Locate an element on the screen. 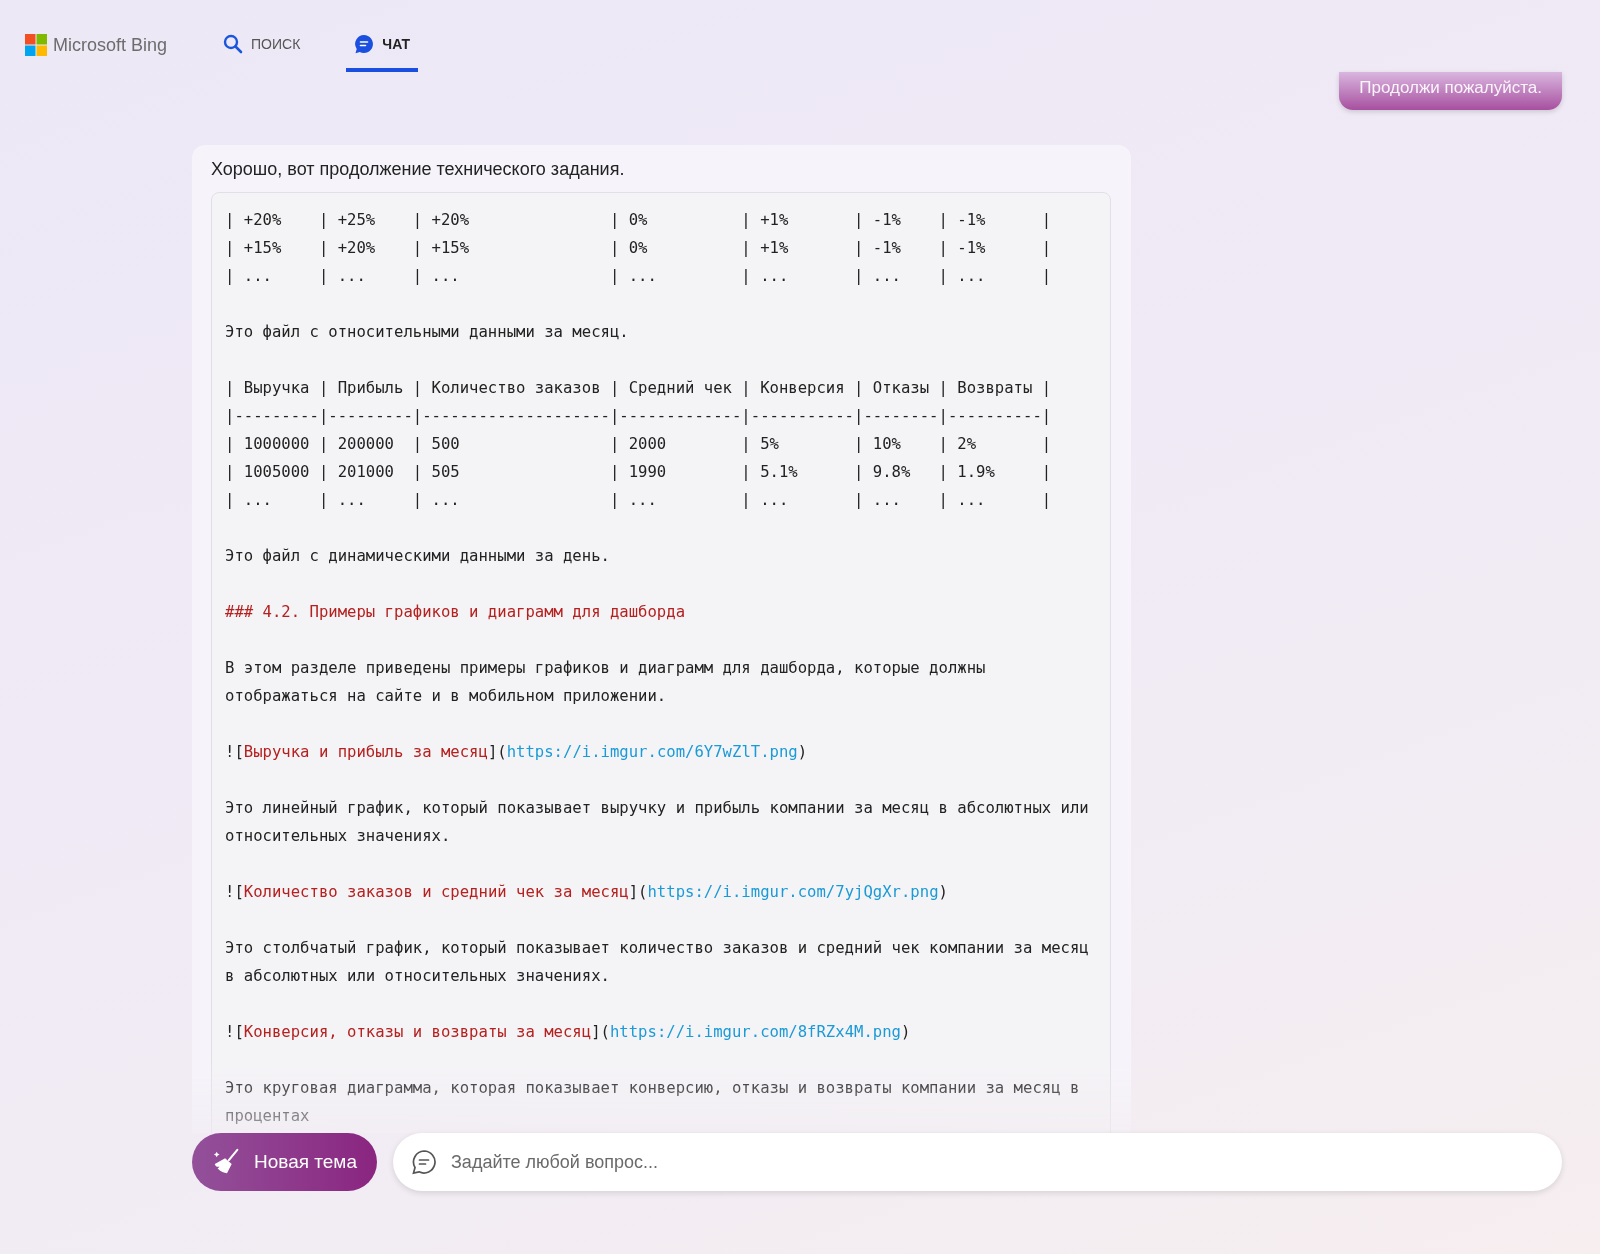  code-line: Это линейный график, который показывает выручку и прибыль компании за месяц в абсолютных или относительных значениях. is located at coordinates (657, 822).